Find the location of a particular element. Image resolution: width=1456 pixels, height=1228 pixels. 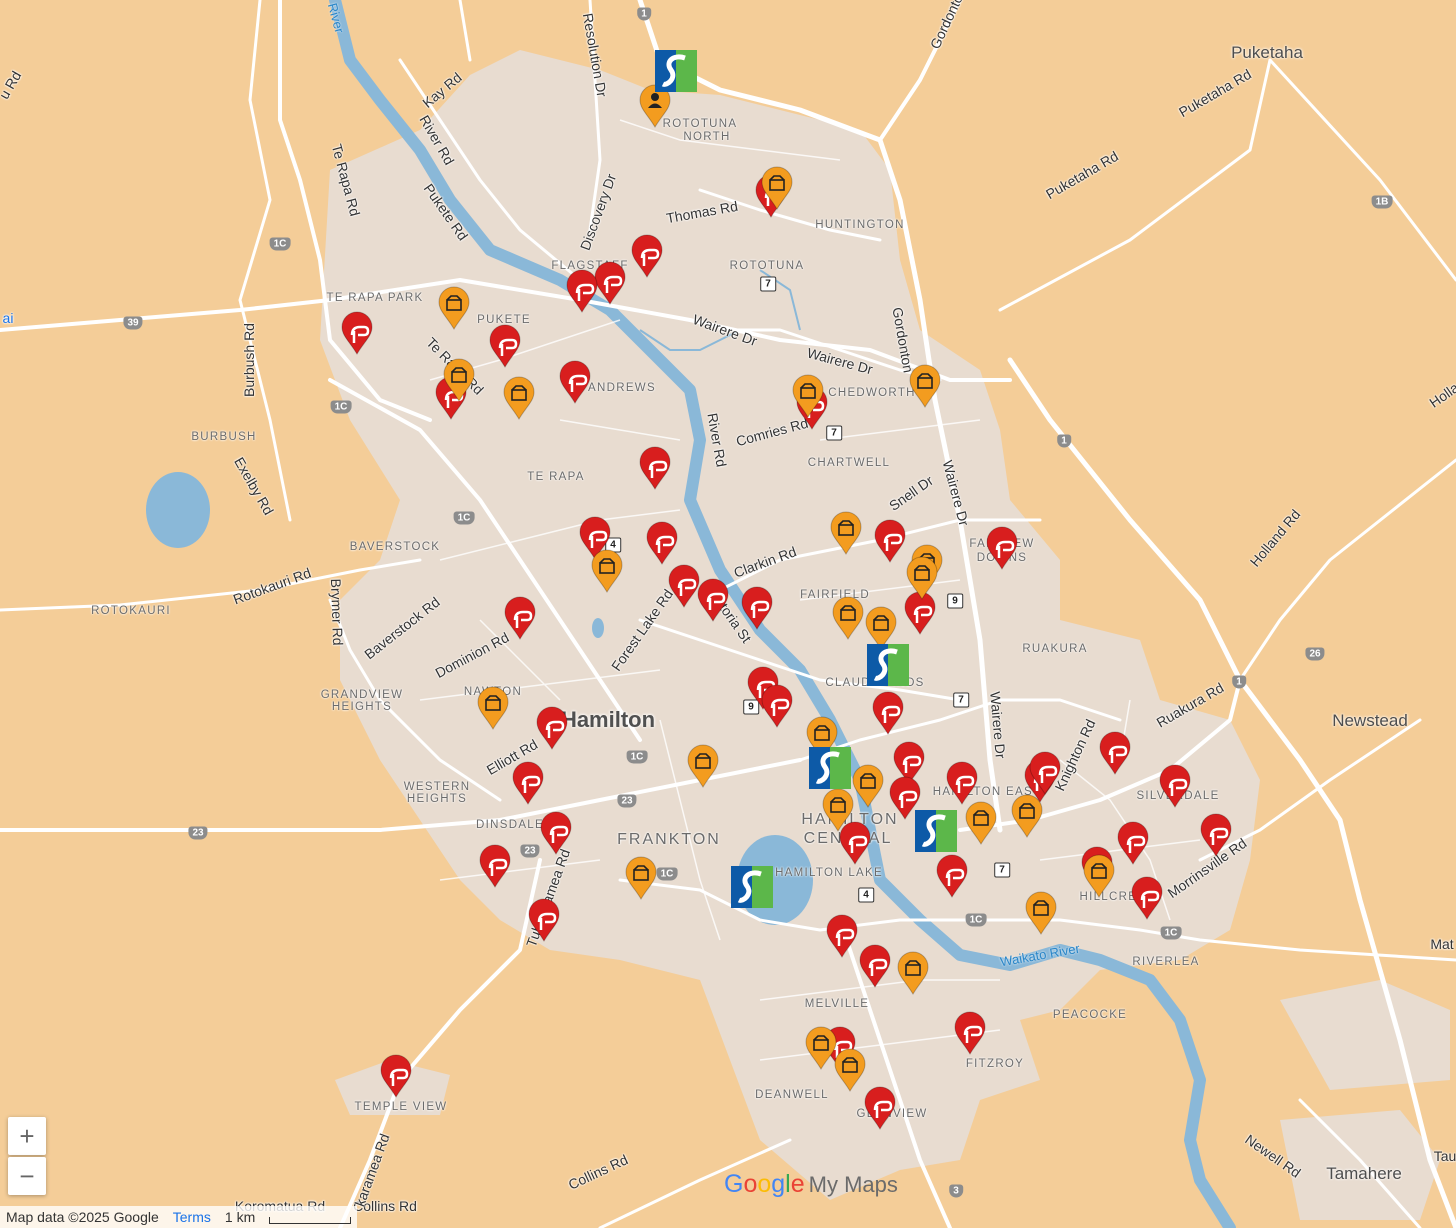

terms-link: Terms is located at coordinates (192, 1217).